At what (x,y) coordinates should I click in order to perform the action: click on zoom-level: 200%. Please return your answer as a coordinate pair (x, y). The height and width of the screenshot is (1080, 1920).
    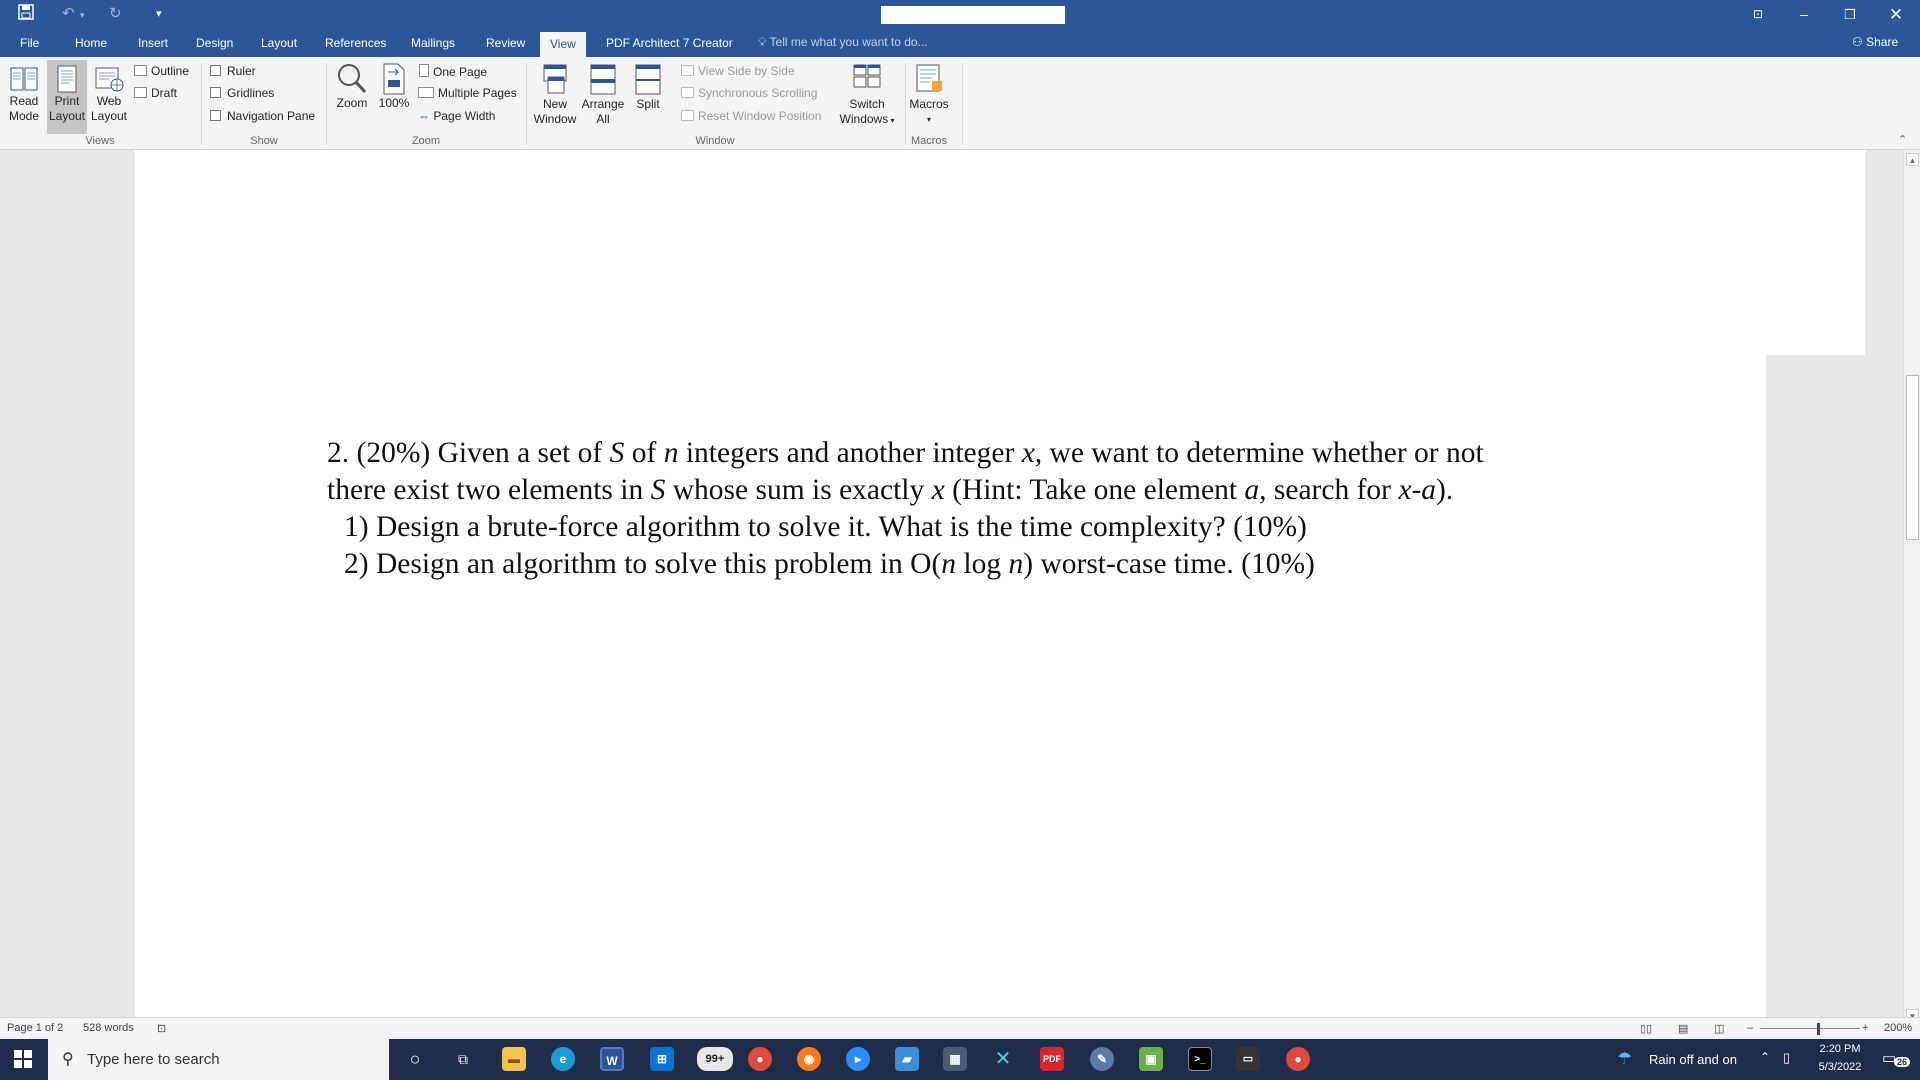
    Looking at the image, I should click on (1898, 1028).